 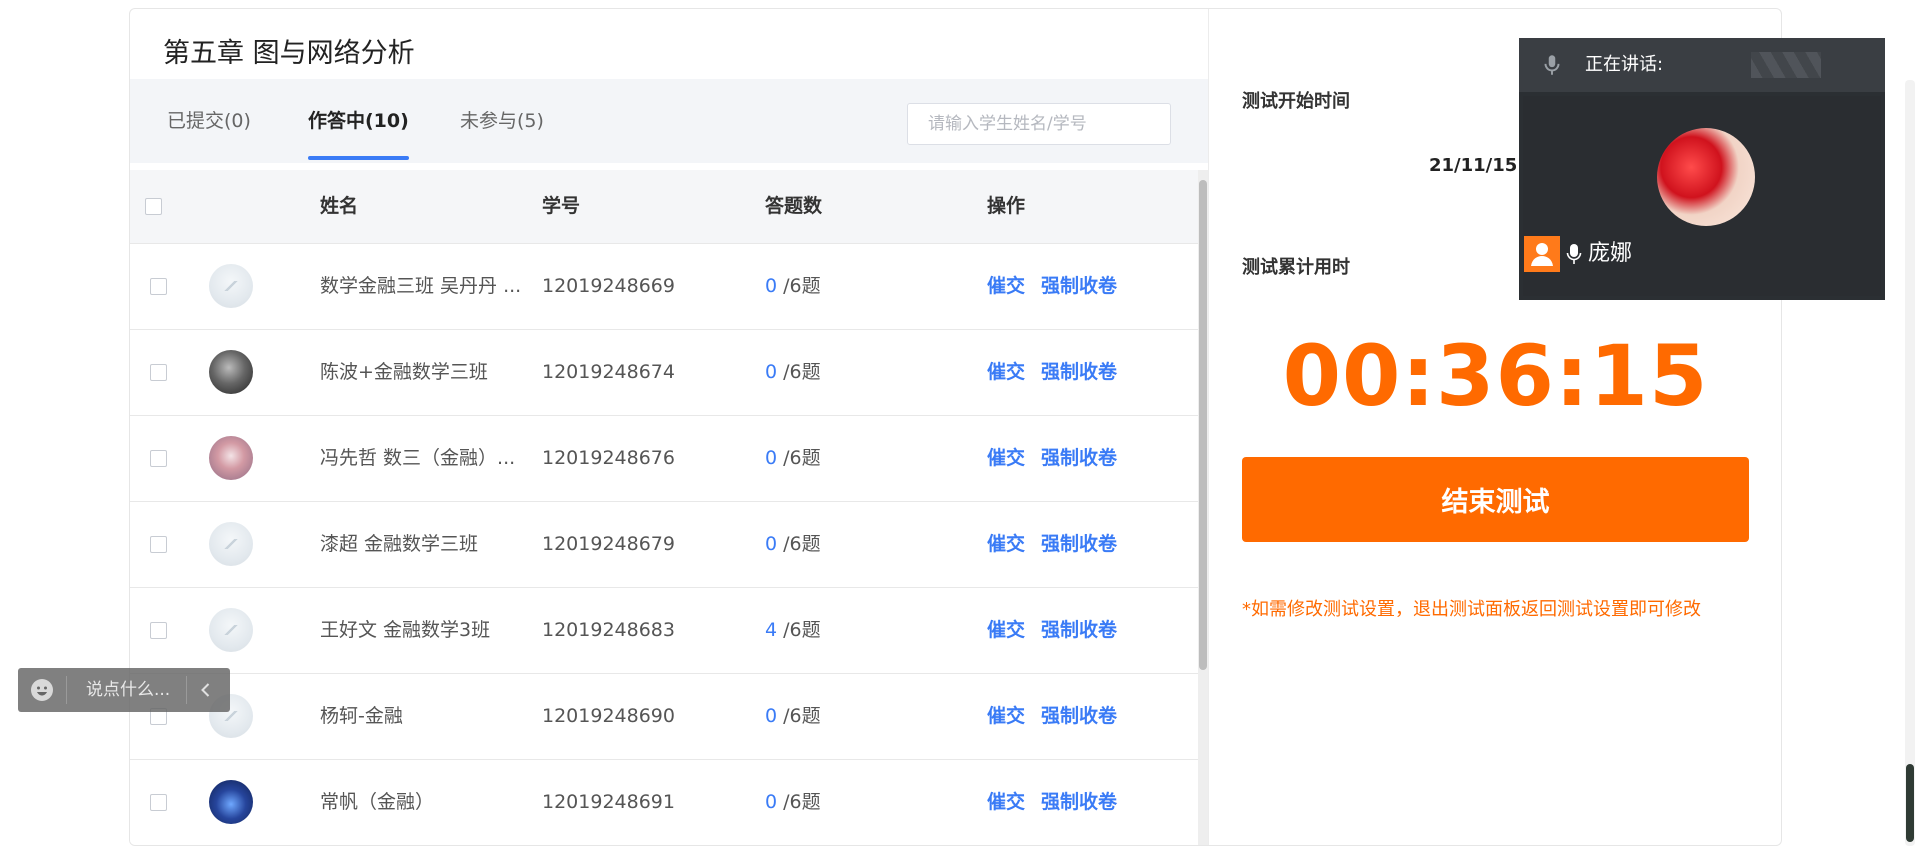 I want to click on table-row: 漆超 金融数学三班 12019248679 0 /6题 催交 强制收卷, so click(x=664, y=545).